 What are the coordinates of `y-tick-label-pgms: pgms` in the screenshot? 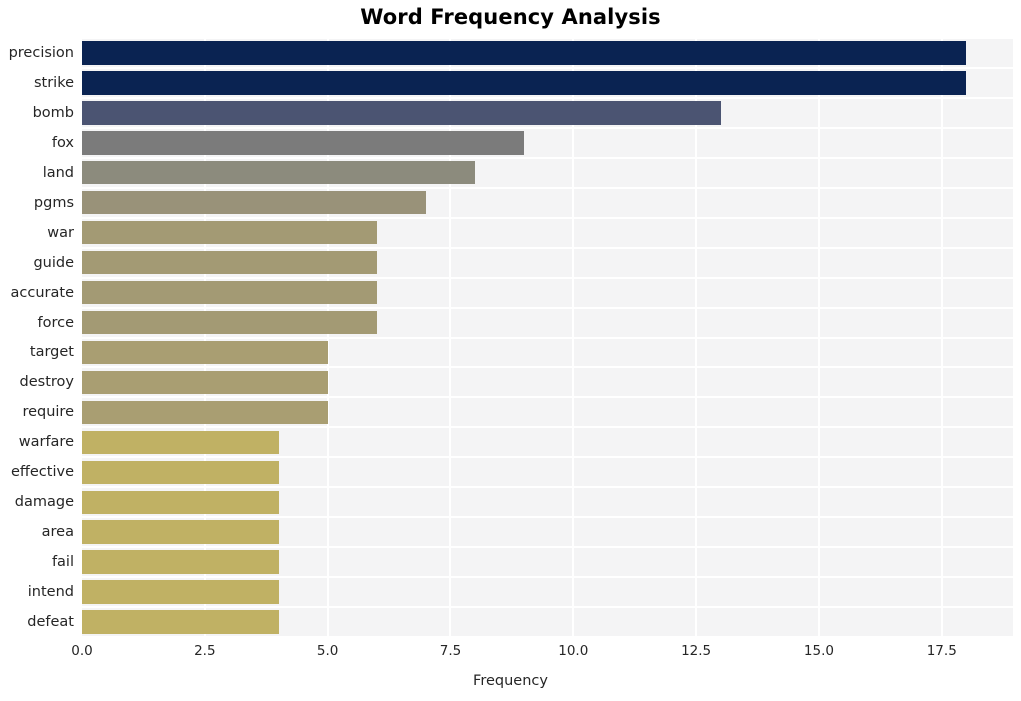 It's located at (53, 202).